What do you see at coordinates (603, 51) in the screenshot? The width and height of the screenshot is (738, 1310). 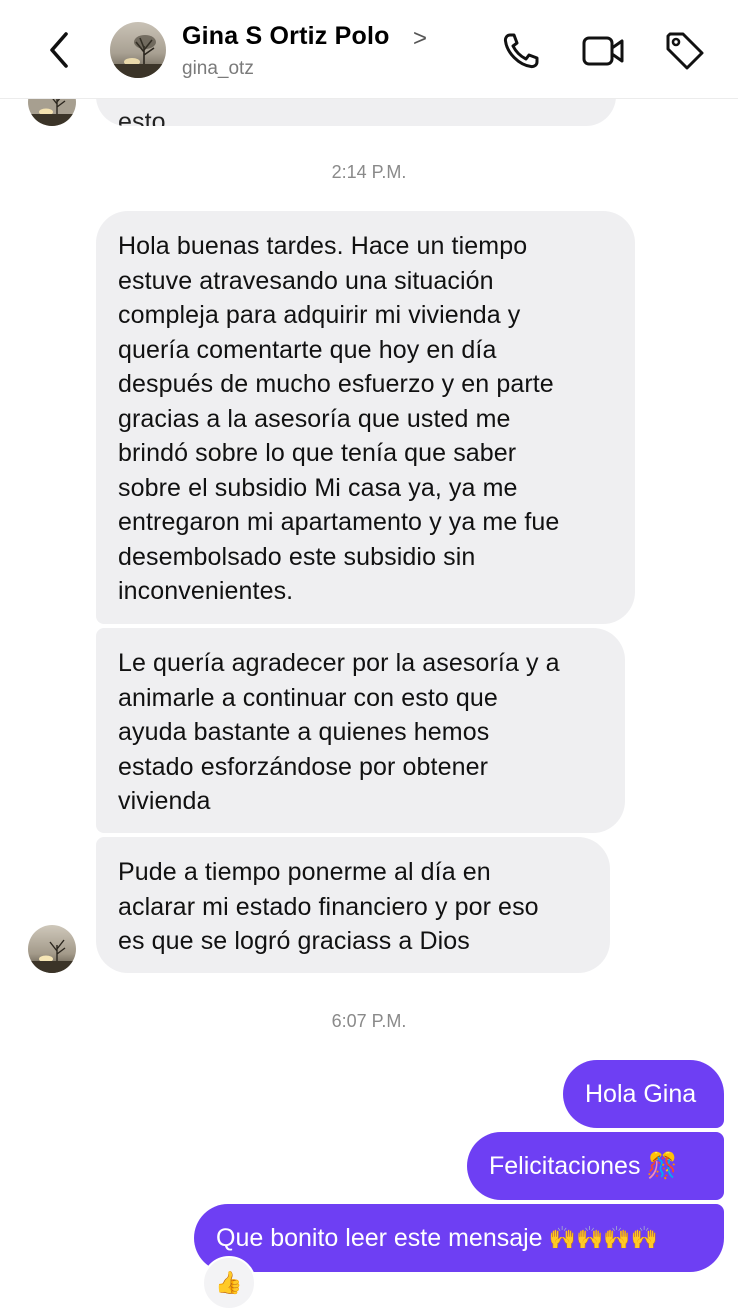 I see `video-camera-icon` at bounding box center [603, 51].